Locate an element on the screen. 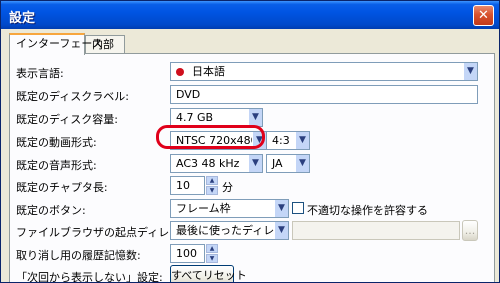  japan-flag-icon is located at coordinates (180, 72).